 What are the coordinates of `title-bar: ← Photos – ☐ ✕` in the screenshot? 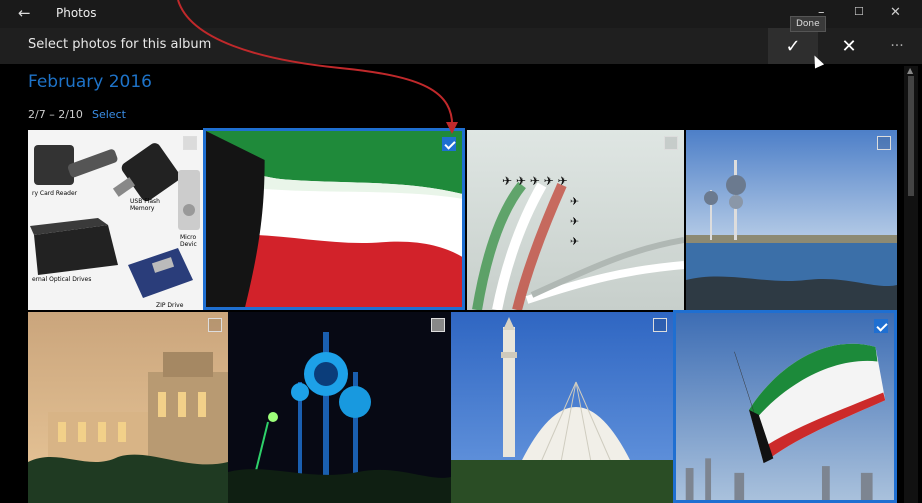 It's located at (461, 14).